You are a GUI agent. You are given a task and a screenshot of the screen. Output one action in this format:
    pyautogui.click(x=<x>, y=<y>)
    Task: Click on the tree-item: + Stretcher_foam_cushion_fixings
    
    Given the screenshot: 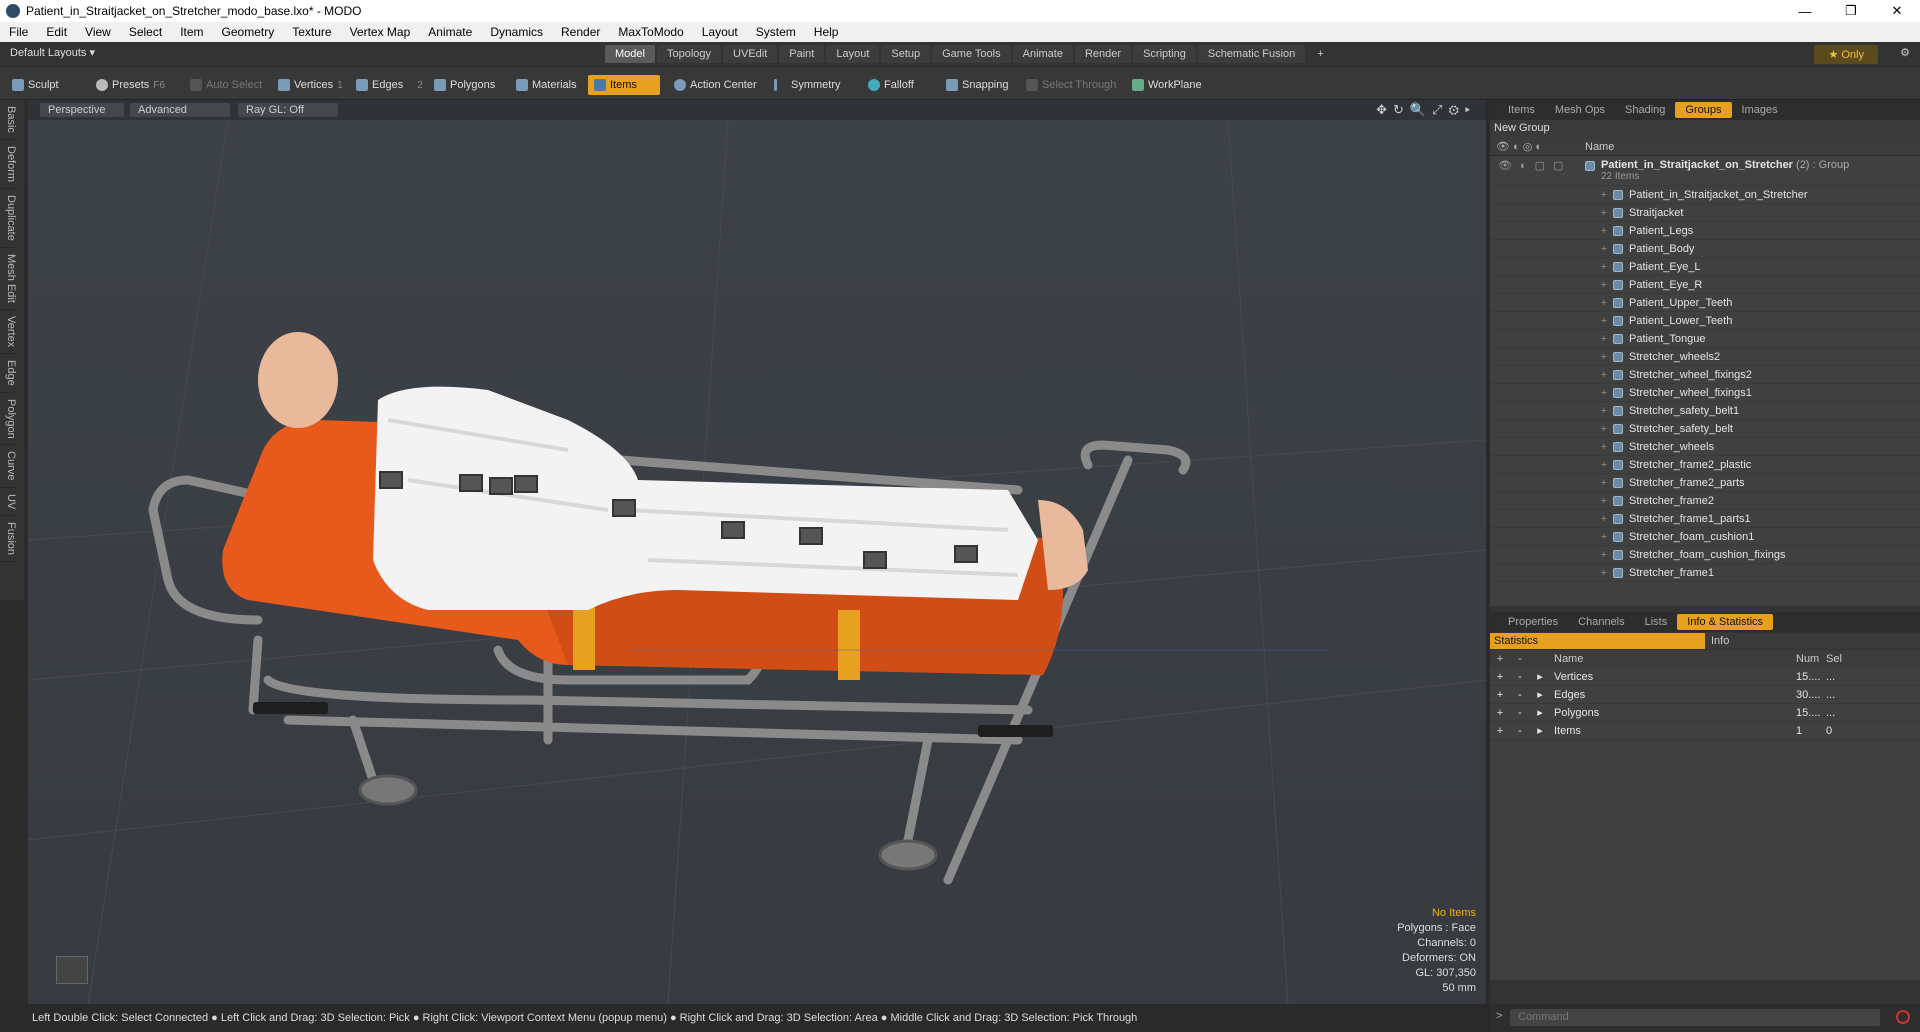 What is the action you would take?
    pyautogui.click(x=1705, y=555)
    